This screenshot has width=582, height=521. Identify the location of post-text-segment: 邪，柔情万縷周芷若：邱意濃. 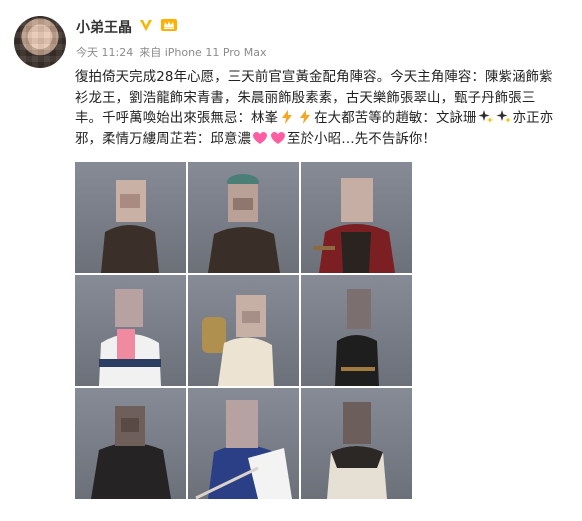
(163, 139).